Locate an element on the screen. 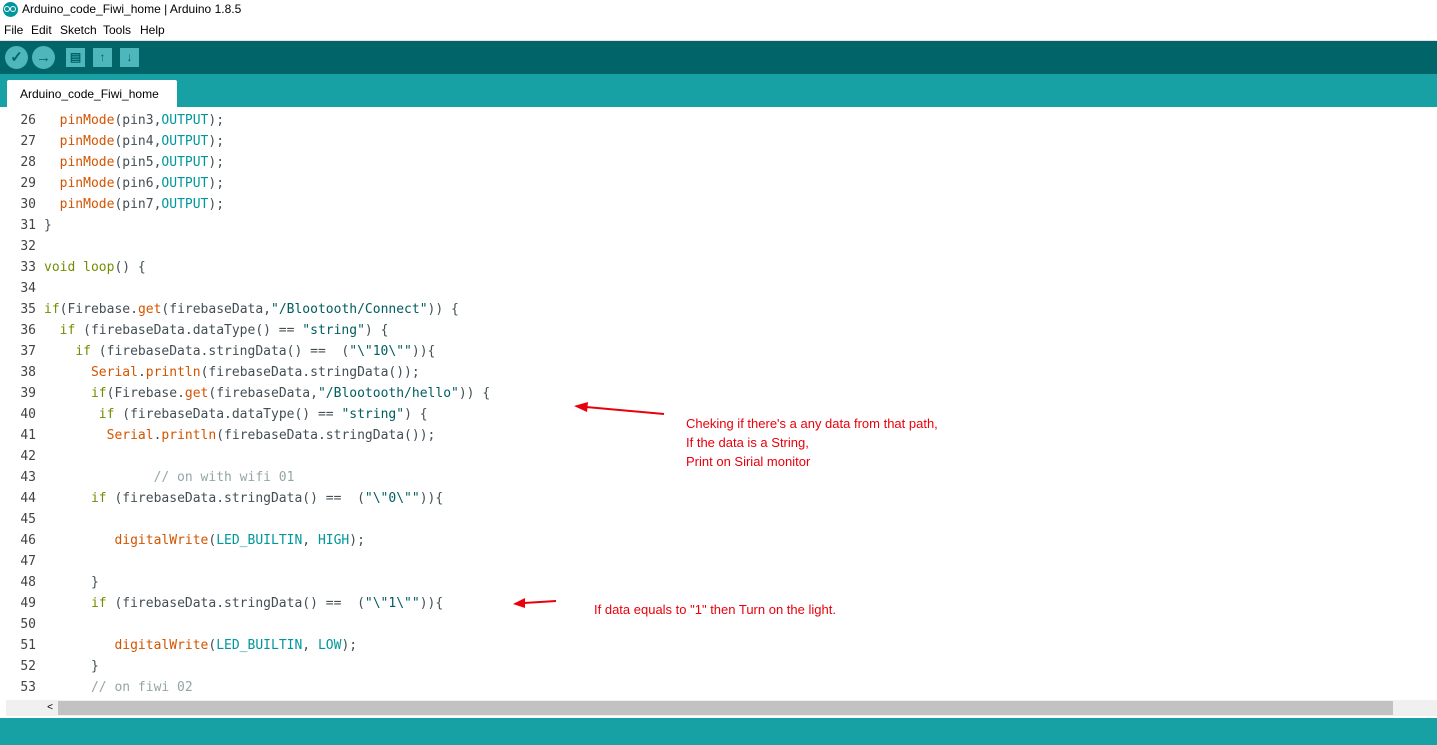 The height and width of the screenshot is (745, 1437). code-token: "\"1\"" is located at coordinates (392, 603).